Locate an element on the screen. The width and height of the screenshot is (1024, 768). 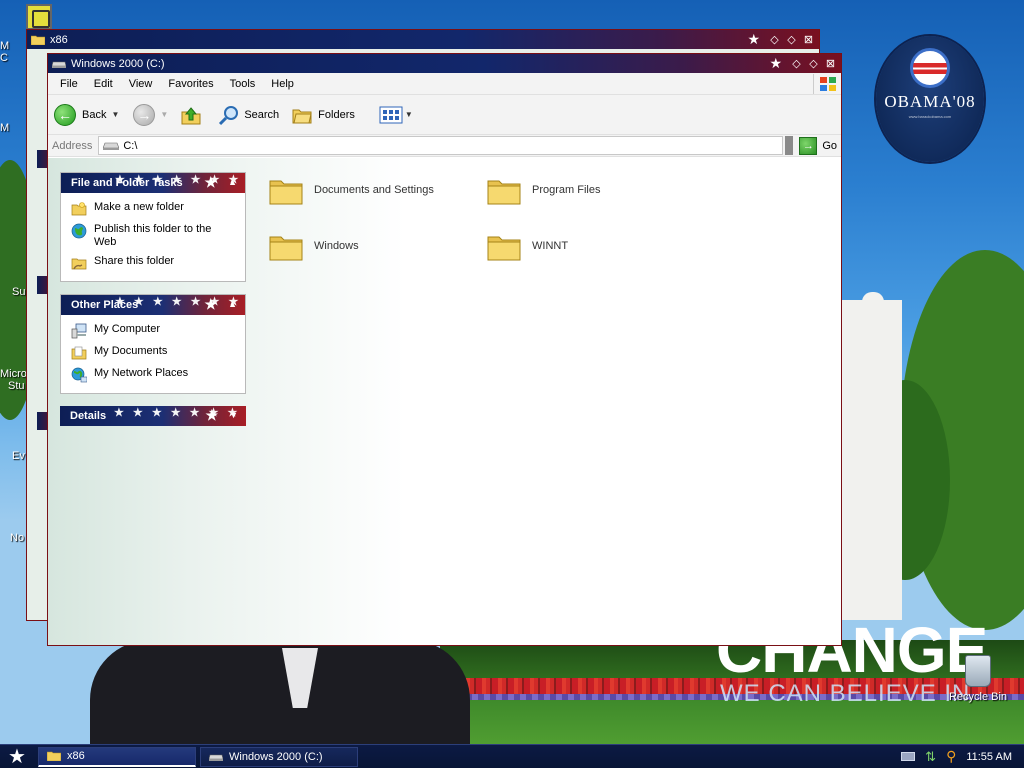
search-tray-icon: ⚲ is located at coordinates (951, 756).